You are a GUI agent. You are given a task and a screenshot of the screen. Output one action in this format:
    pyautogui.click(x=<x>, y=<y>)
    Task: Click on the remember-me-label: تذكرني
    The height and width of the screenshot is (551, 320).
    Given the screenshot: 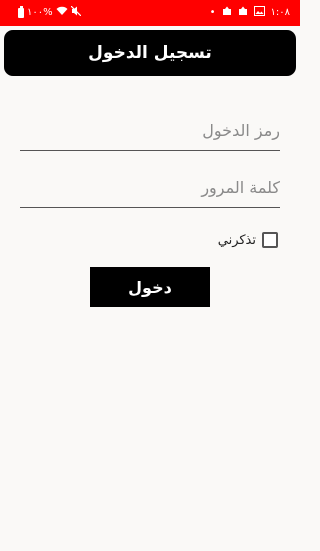 What is the action you would take?
    pyautogui.click(x=236, y=240)
    